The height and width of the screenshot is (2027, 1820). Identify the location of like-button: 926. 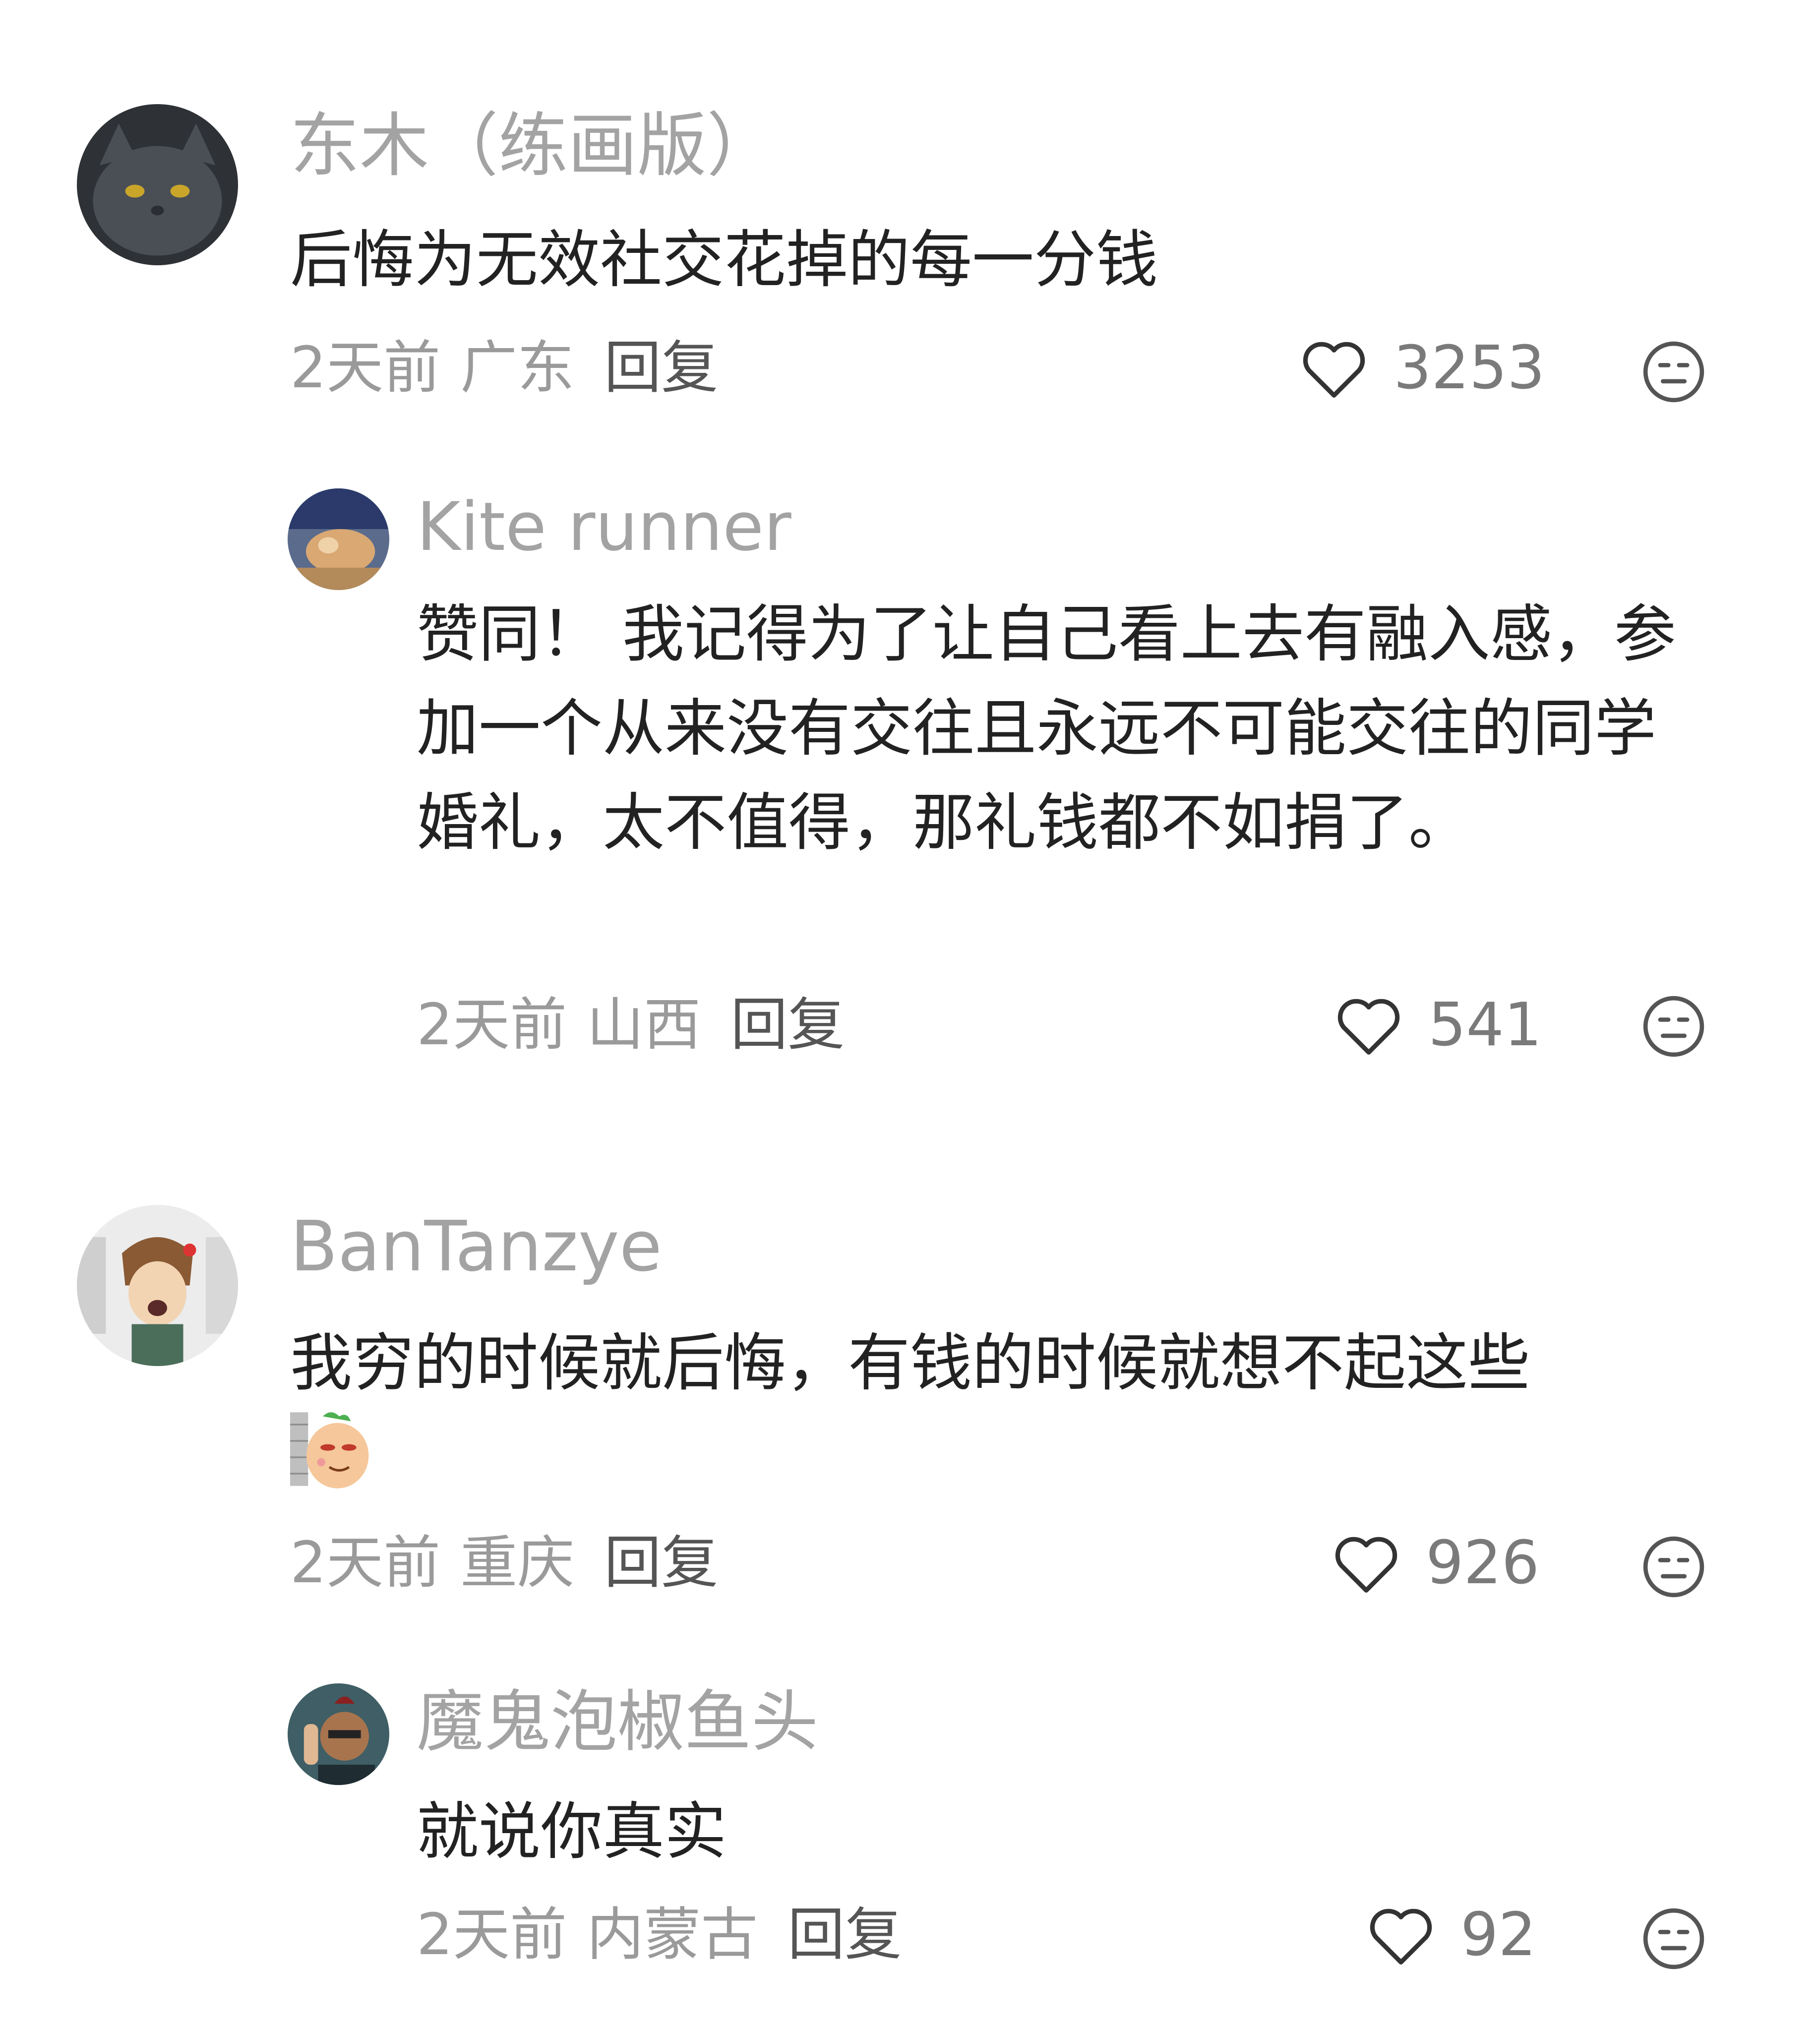
(1435, 1564).